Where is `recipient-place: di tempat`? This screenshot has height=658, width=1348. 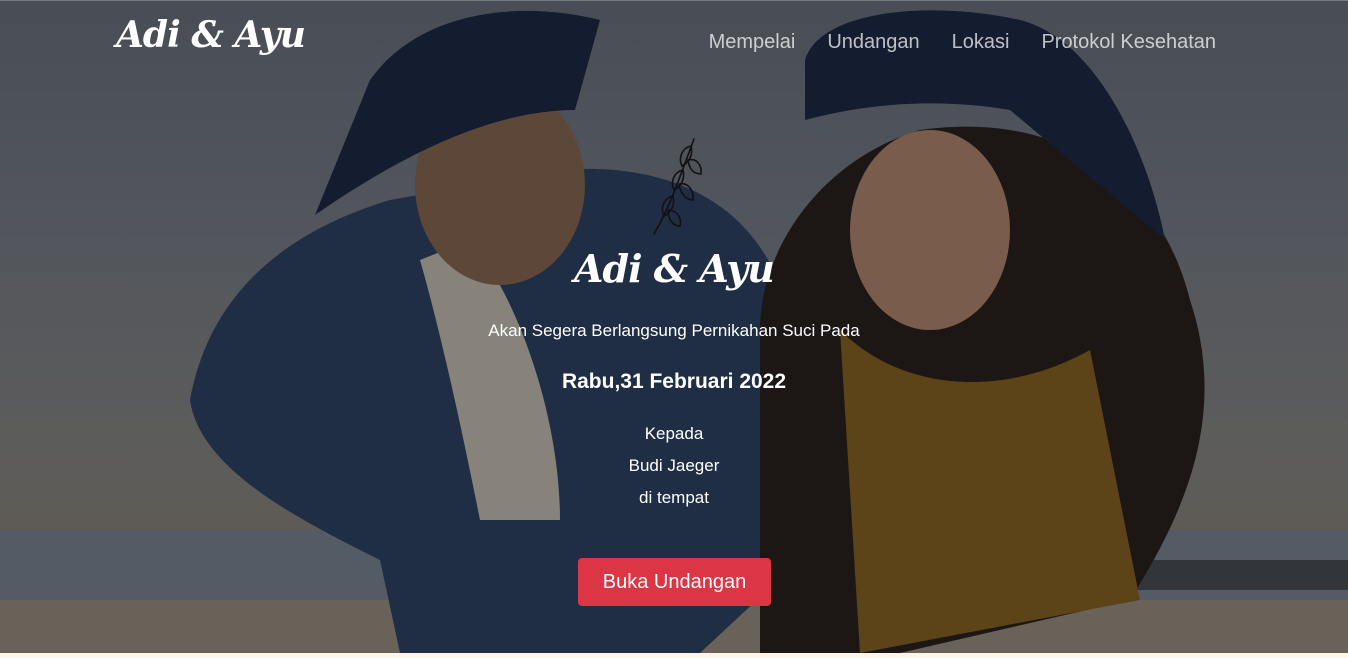 recipient-place: di tempat is located at coordinates (674, 497).